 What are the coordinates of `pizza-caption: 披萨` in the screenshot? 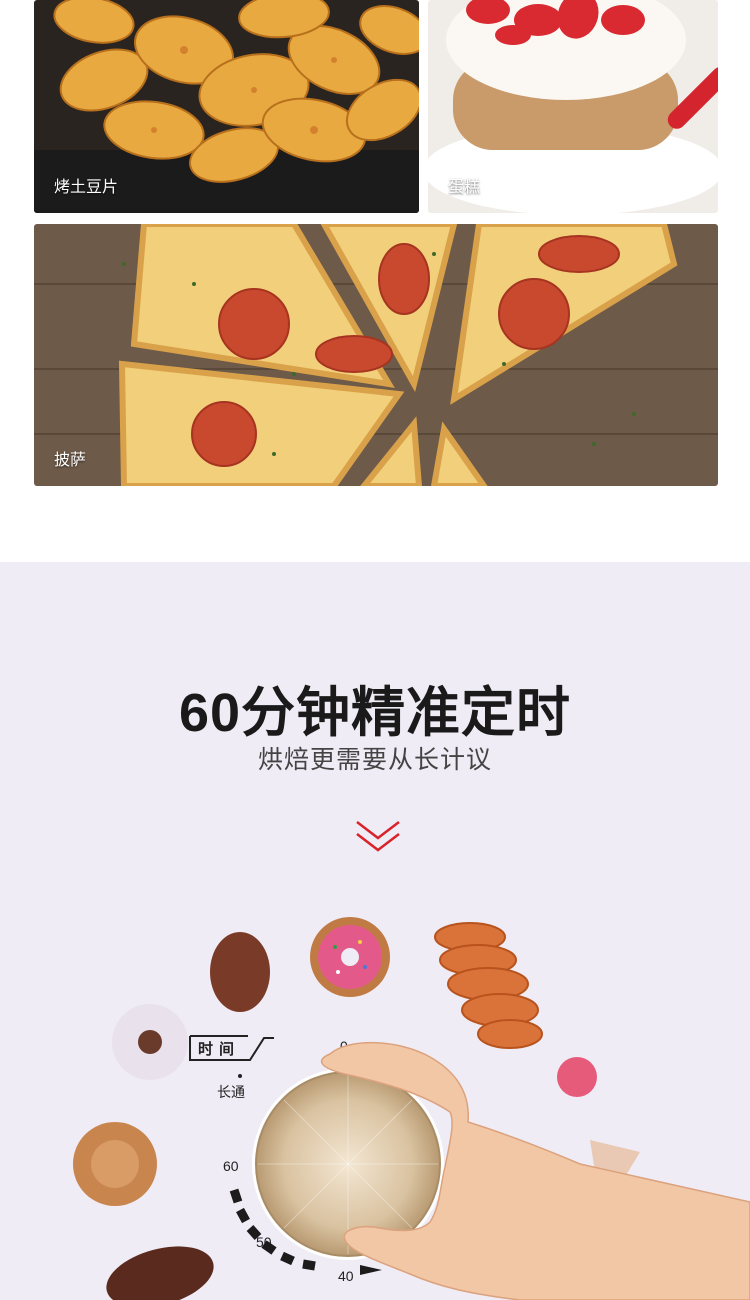 It's located at (70, 460).